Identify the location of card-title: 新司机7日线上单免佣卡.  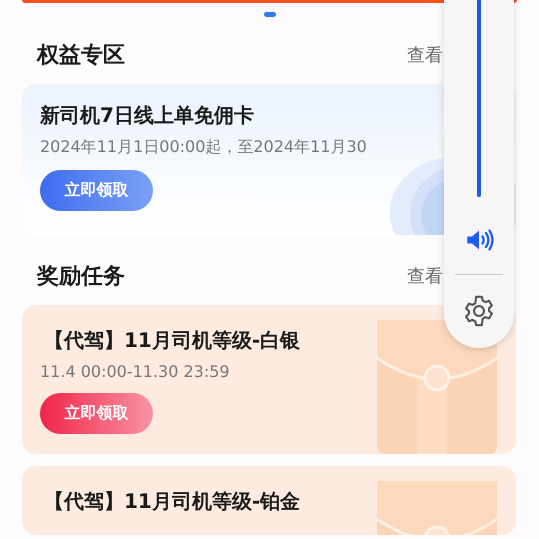
(147, 115).